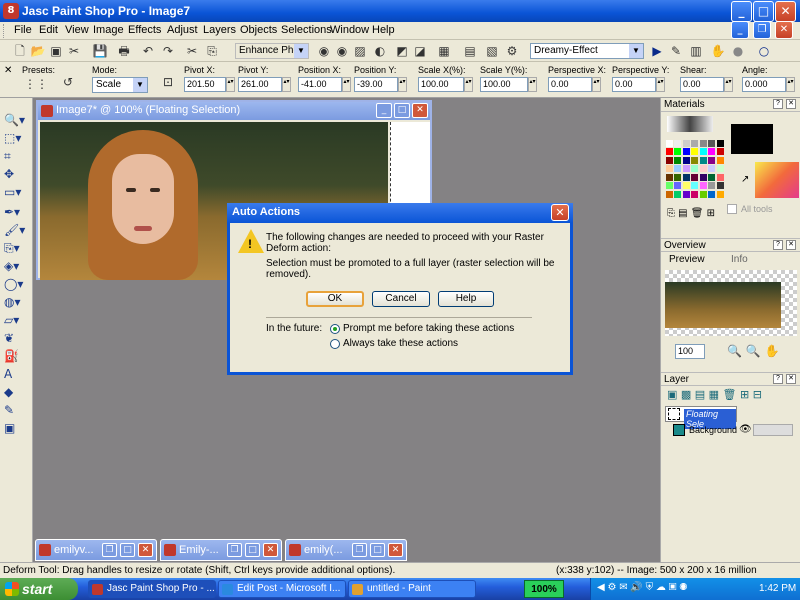 The width and height of the screenshot is (800, 600). Describe the element at coordinates (764, 51) in the screenshot. I see `ring-icon: ○` at that location.